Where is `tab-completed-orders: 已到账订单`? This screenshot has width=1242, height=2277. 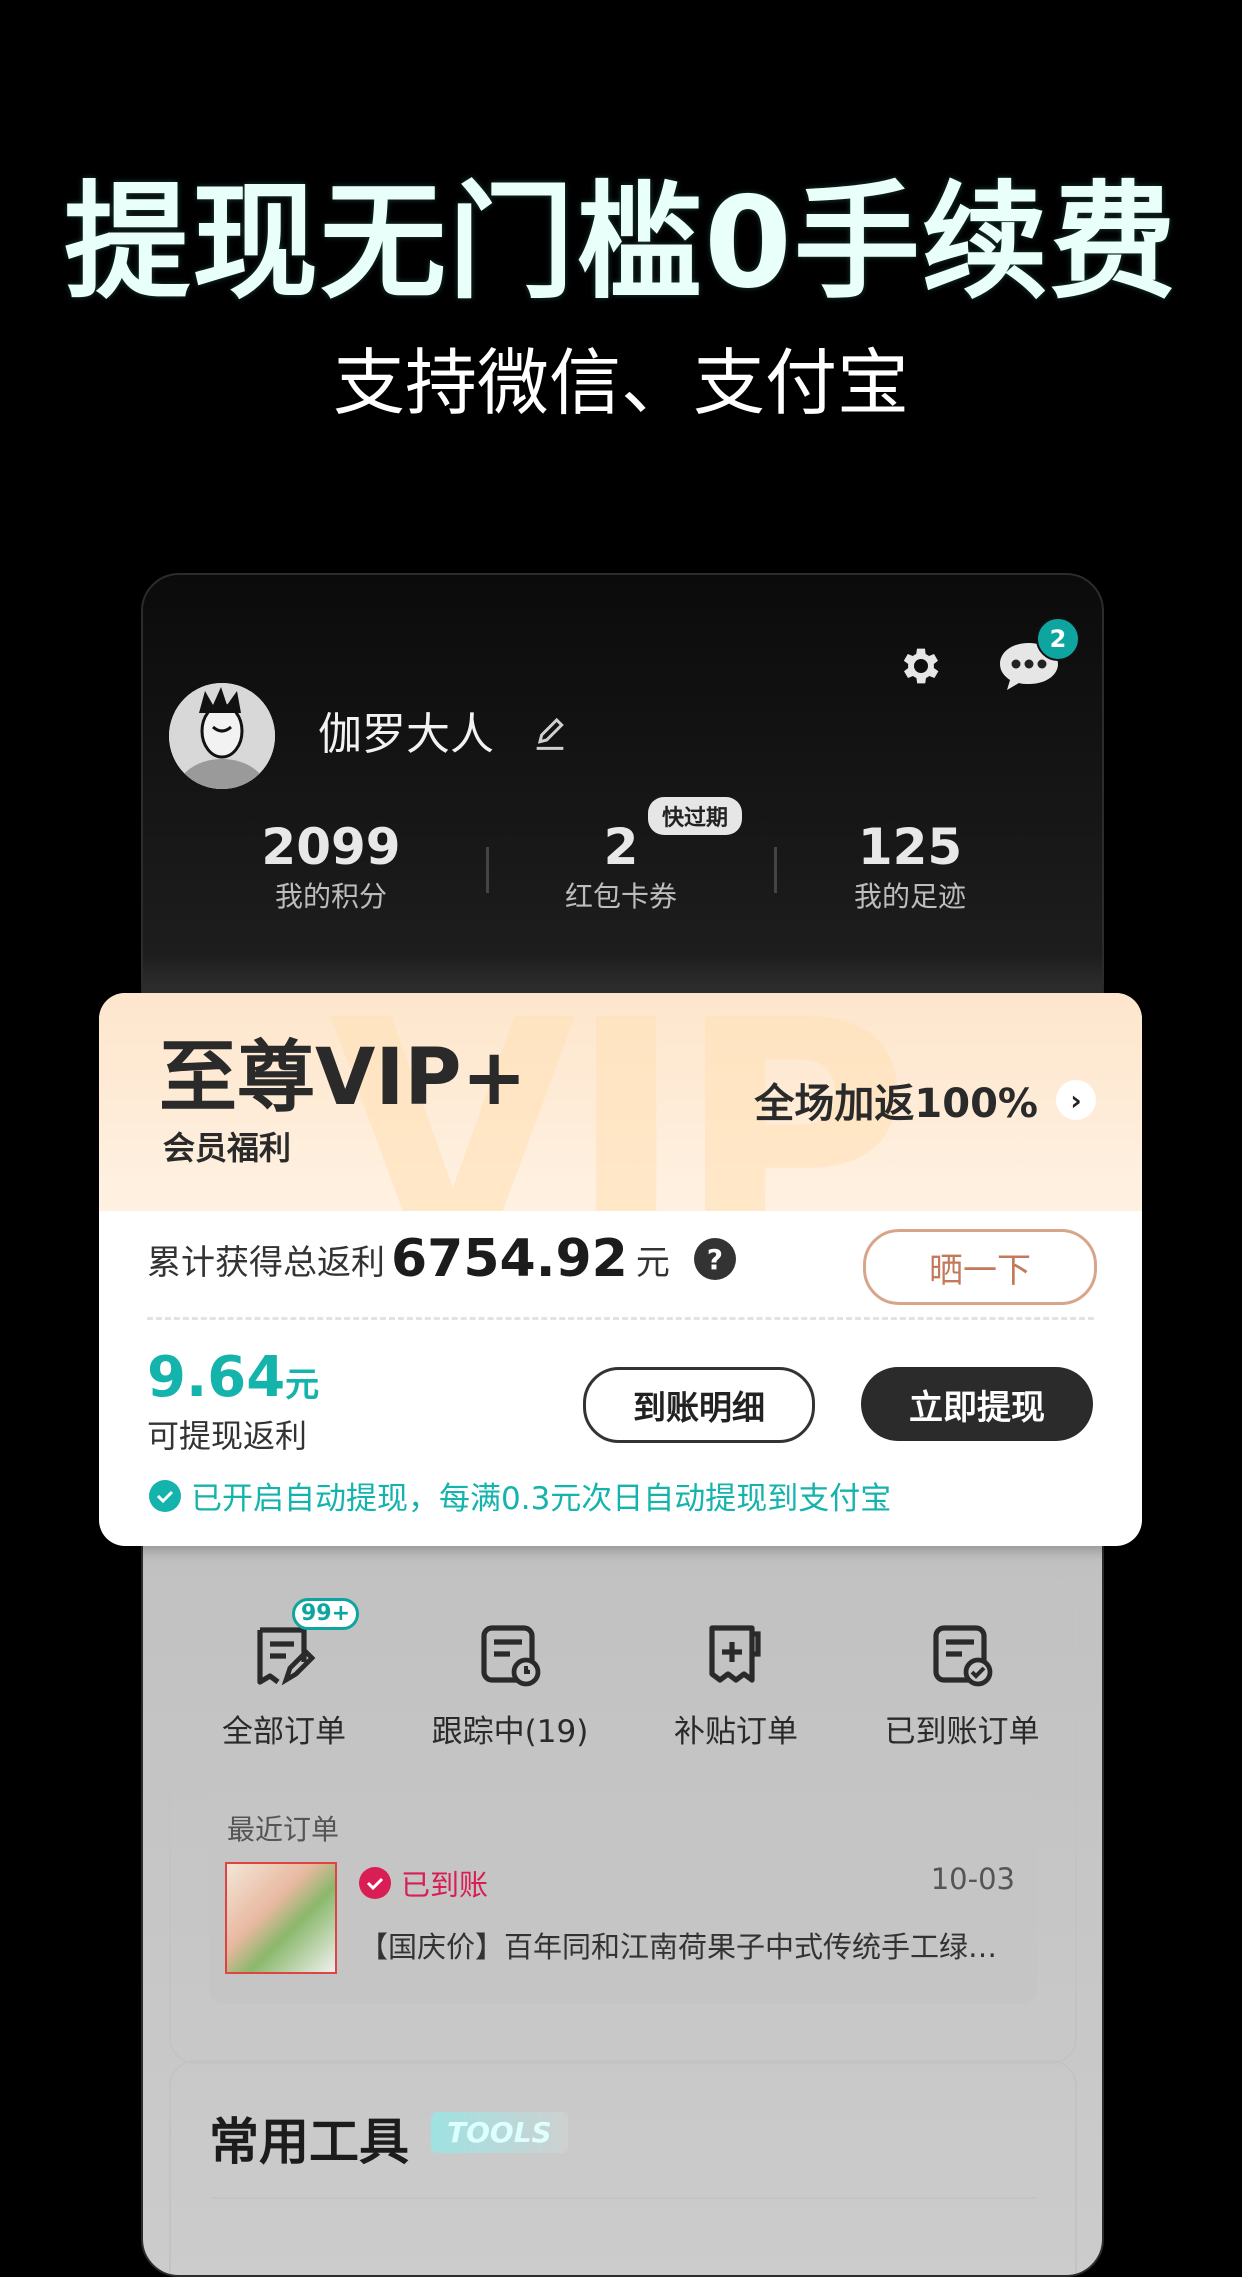
tab-completed-orders: 已到账订单 is located at coordinates (962, 1682).